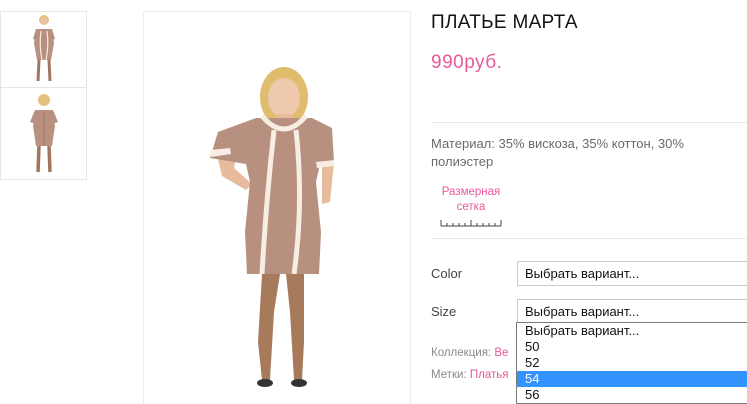 The height and width of the screenshot is (404, 747). What do you see at coordinates (501, 353) in the screenshot?
I see `collection-link: Ве` at bounding box center [501, 353].